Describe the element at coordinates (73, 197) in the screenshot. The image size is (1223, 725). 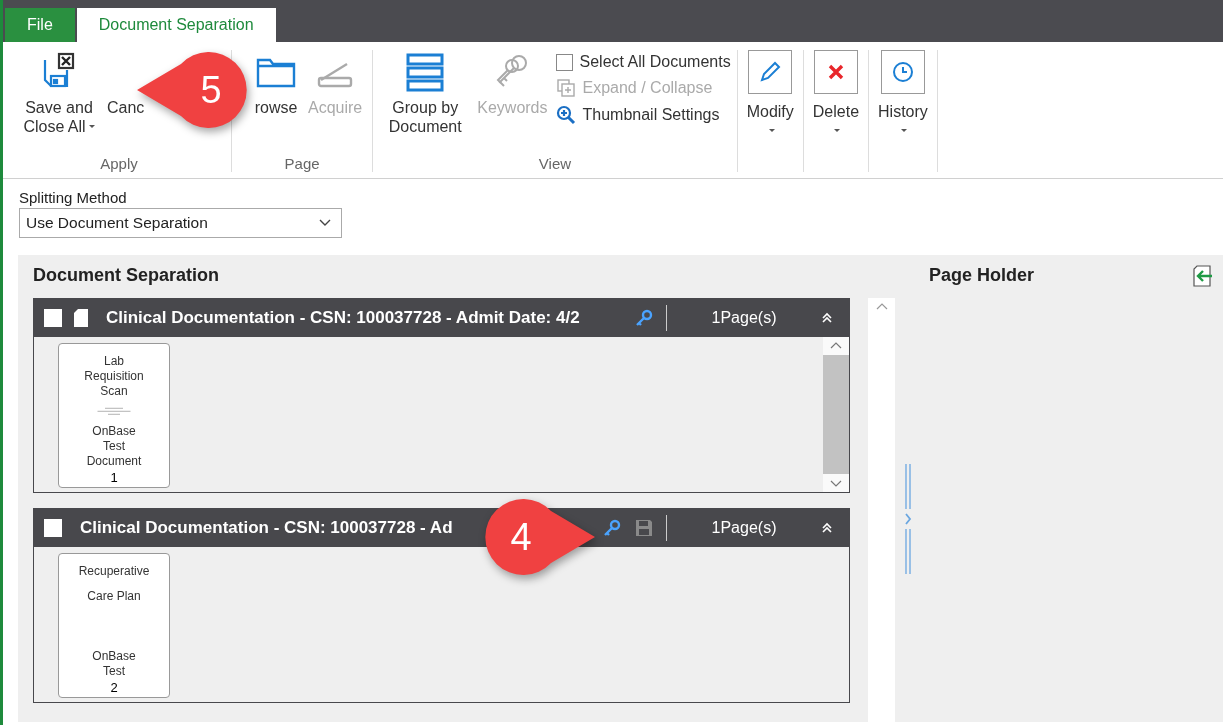
I see `field-label: Splitting Method` at that location.